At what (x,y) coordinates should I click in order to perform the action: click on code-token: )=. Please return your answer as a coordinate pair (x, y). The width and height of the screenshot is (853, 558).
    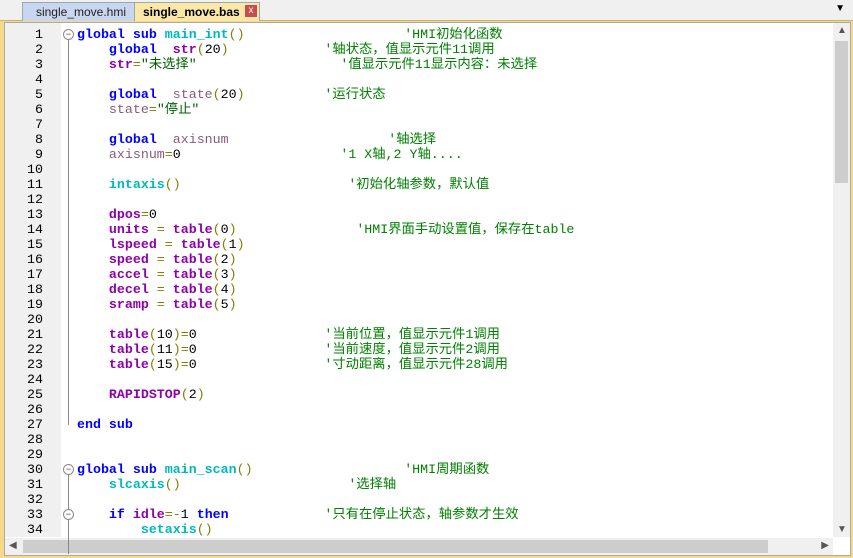
    Looking at the image, I should click on (180, 334).